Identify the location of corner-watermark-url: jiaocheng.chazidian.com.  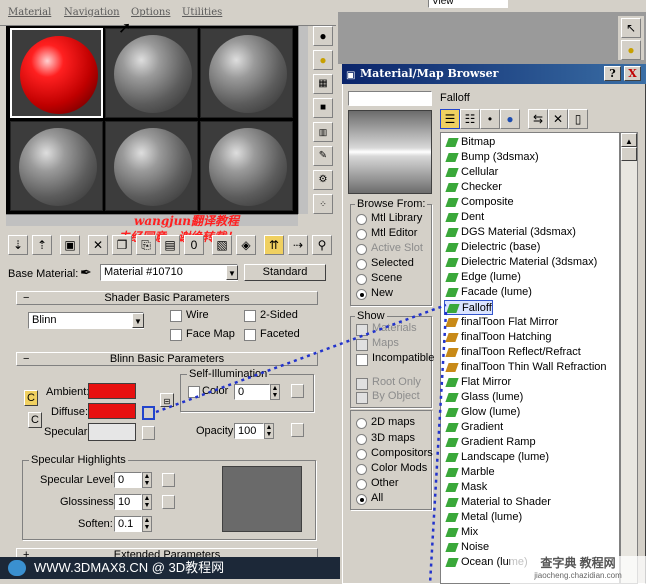
(578, 575).